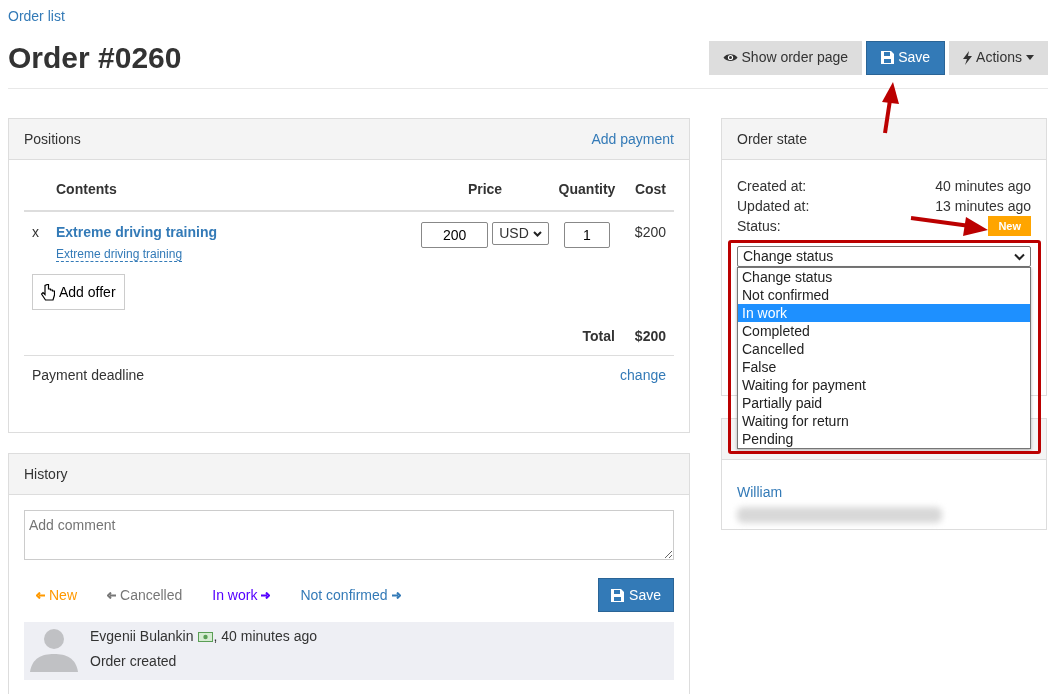  What do you see at coordinates (884, 256) in the screenshot?
I see `status-select: Change status` at bounding box center [884, 256].